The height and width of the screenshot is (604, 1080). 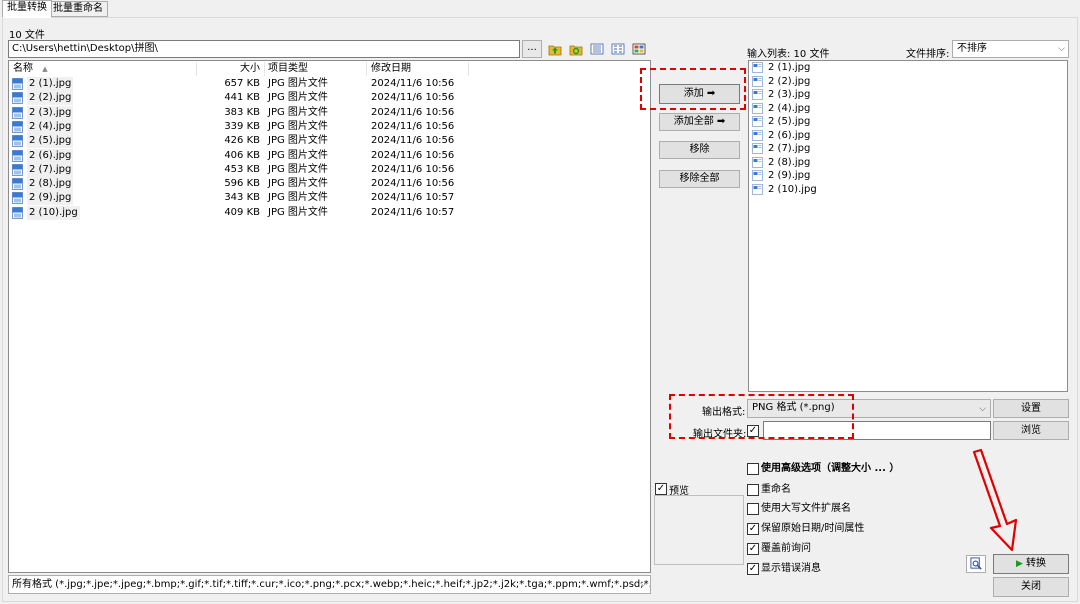 I want to click on list-item-label: 2 (6).jpg, so click(x=789, y=135).